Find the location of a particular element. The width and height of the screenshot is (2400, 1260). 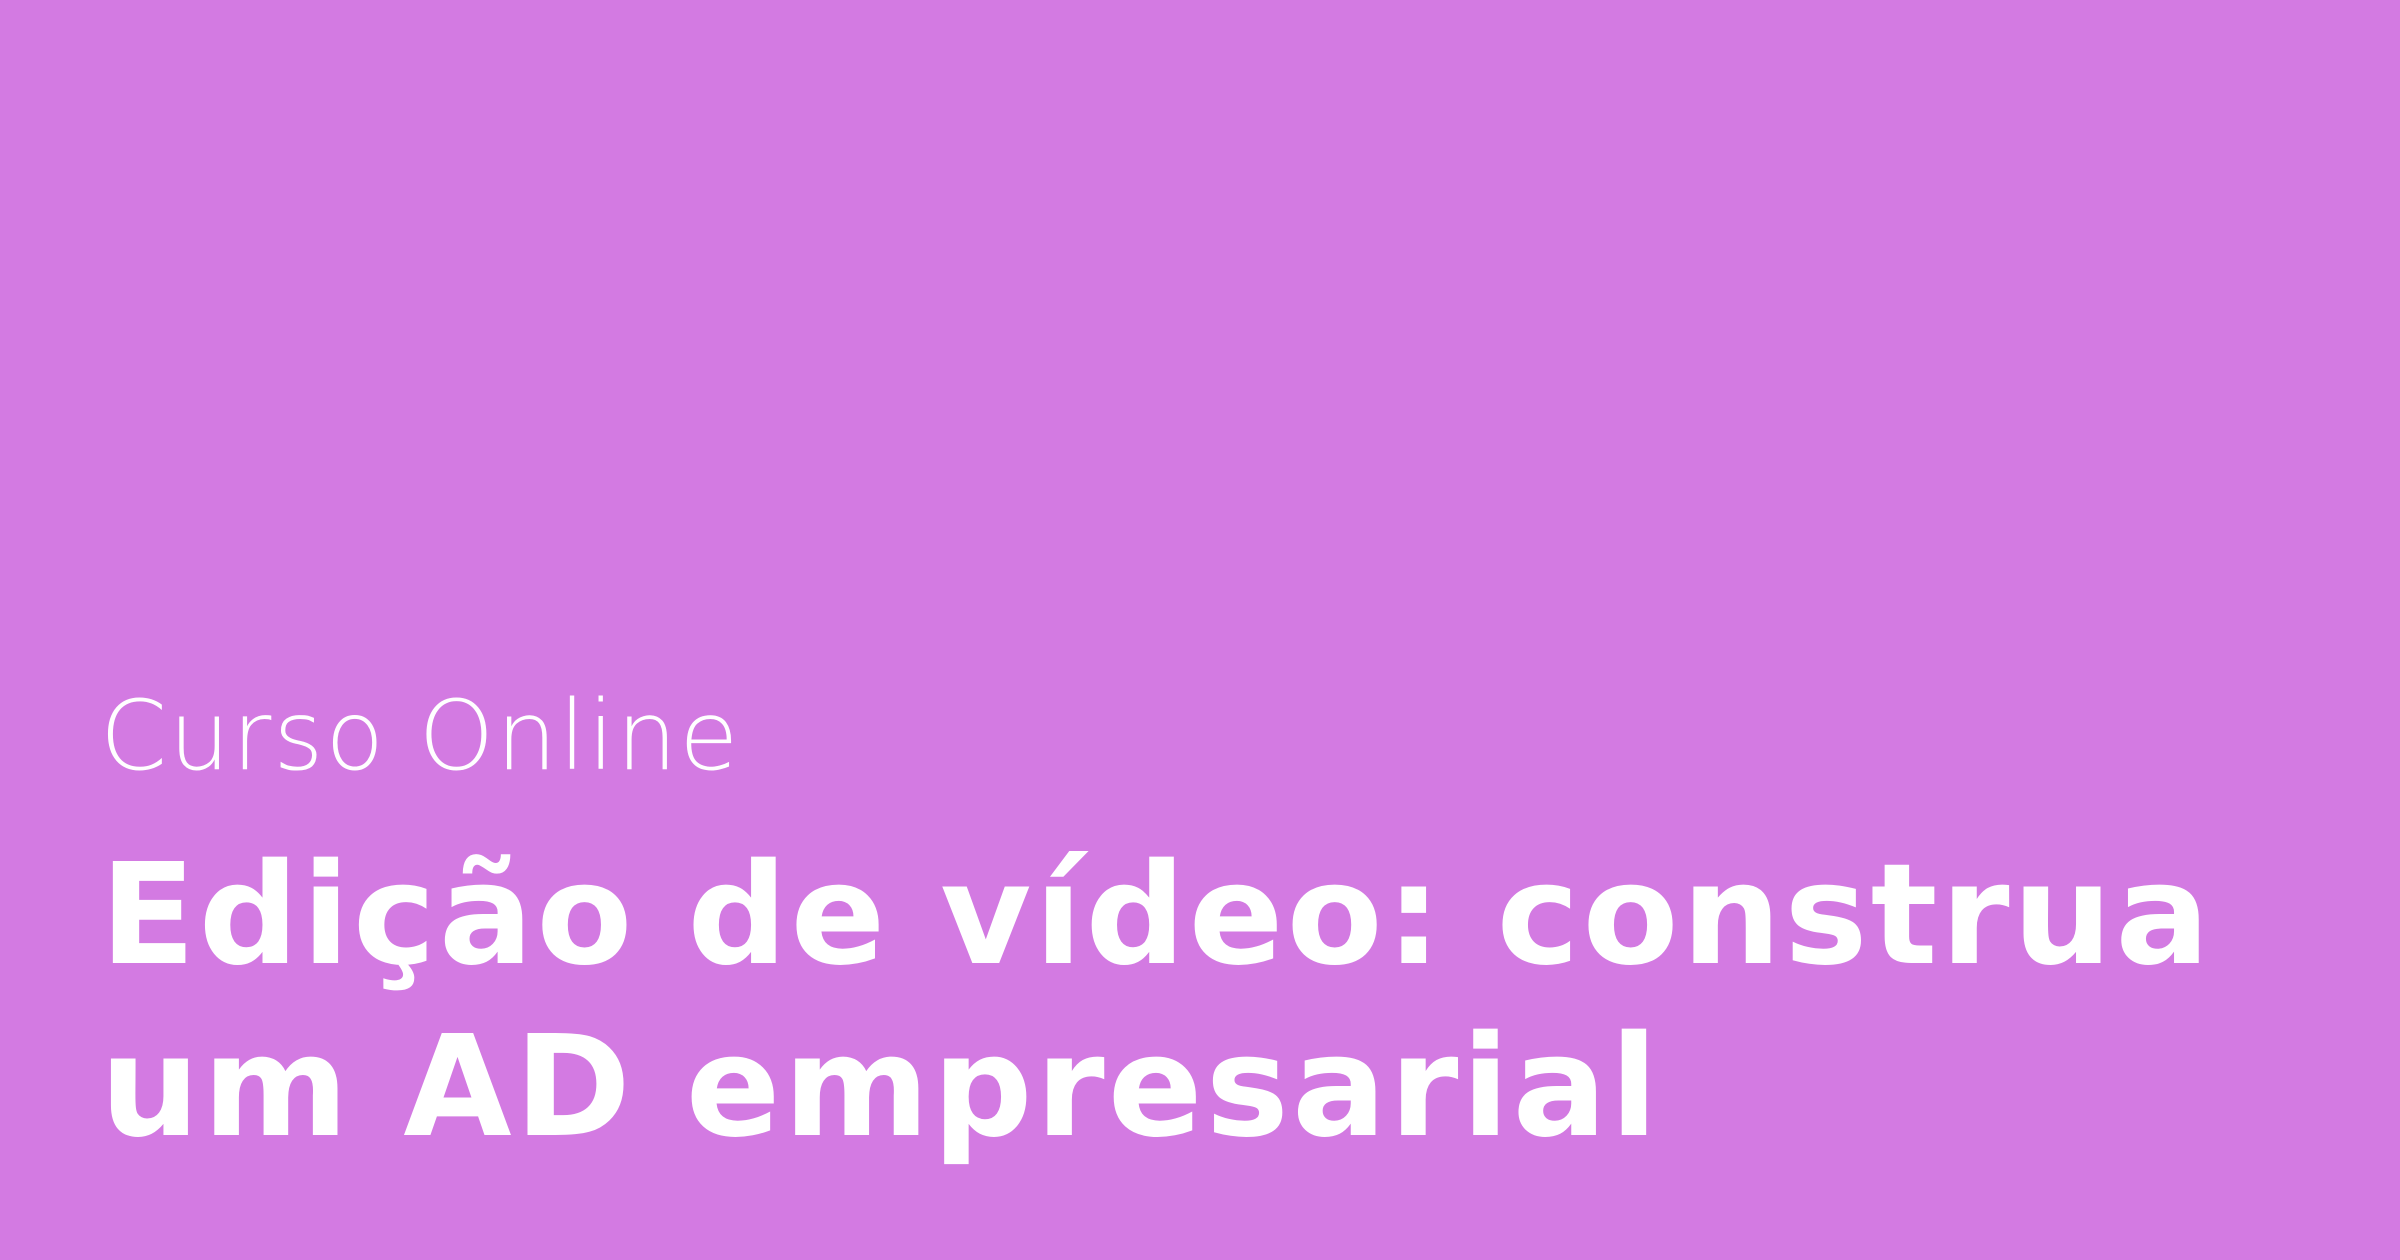

course-title-line-1: Edição de vídeo: construa is located at coordinates (1156, 915).